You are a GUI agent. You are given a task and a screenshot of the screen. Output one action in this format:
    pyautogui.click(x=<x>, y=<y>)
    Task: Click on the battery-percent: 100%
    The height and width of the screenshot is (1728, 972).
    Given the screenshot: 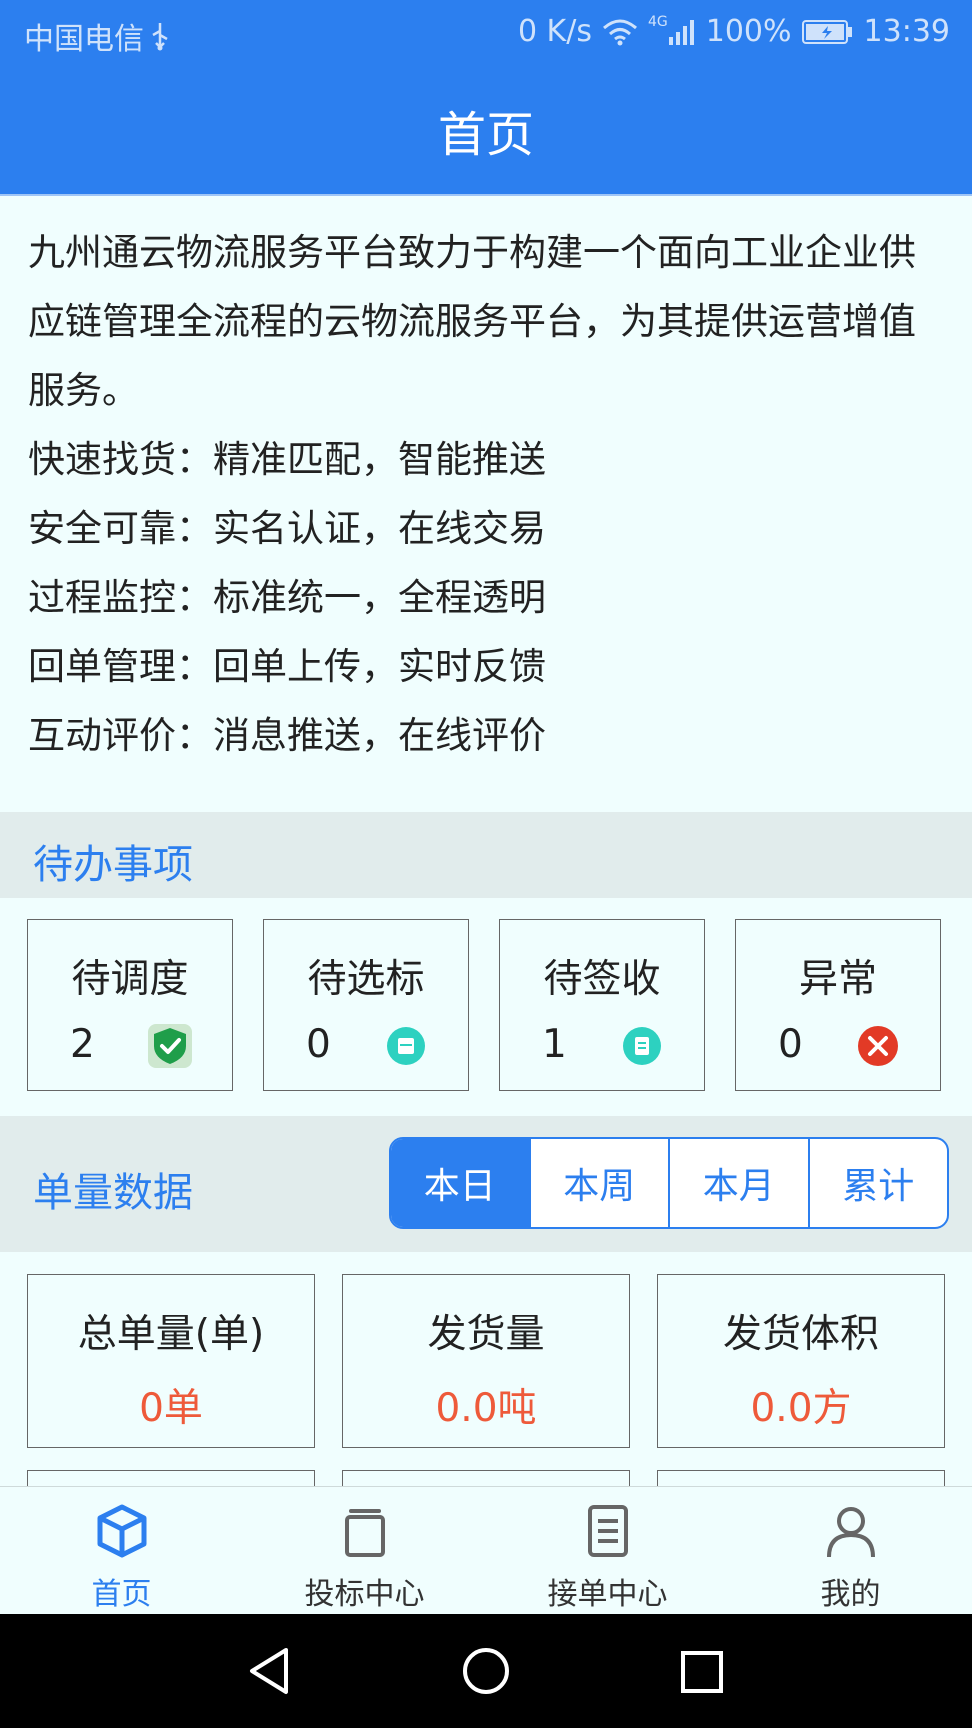 What is the action you would take?
    pyautogui.click(x=748, y=31)
    